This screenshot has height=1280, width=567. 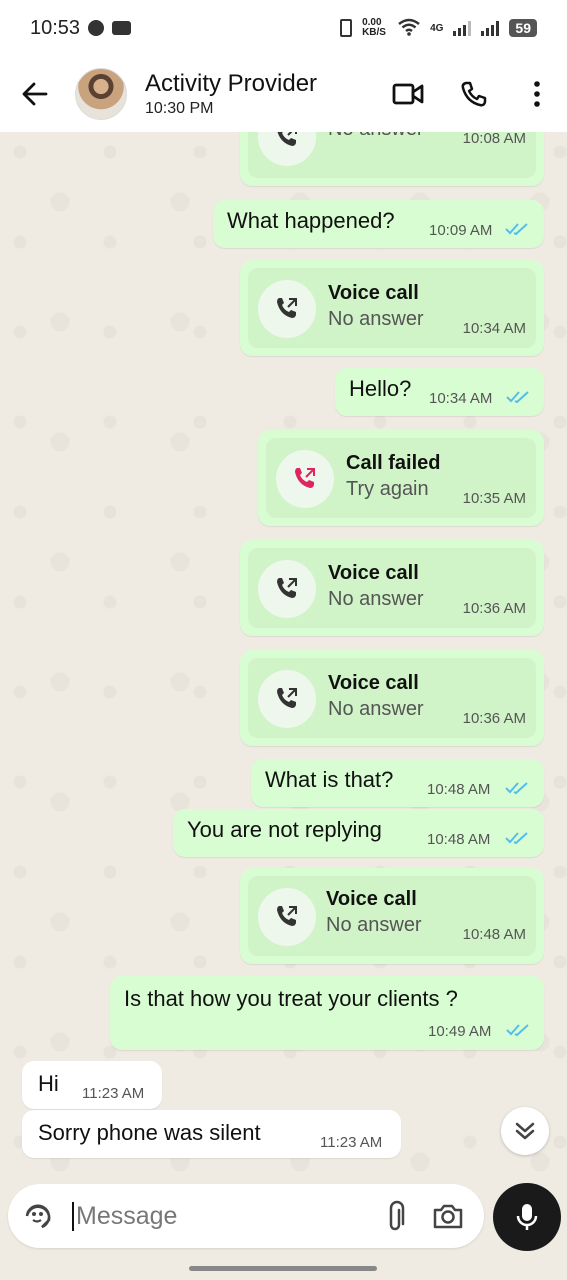 What do you see at coordinates (409, 28) in the screenshot?
I see `wifi-icon` at bounding box center [409, 28].